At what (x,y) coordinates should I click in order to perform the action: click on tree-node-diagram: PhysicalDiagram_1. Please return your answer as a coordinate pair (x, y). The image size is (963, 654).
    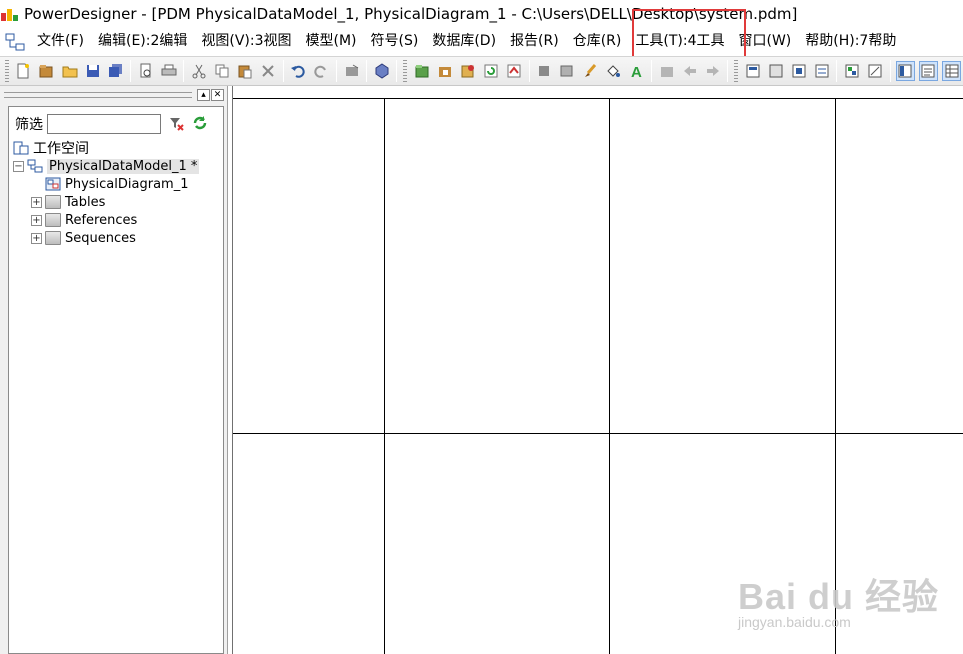
    Looking at the image, I should click on (117, 184).